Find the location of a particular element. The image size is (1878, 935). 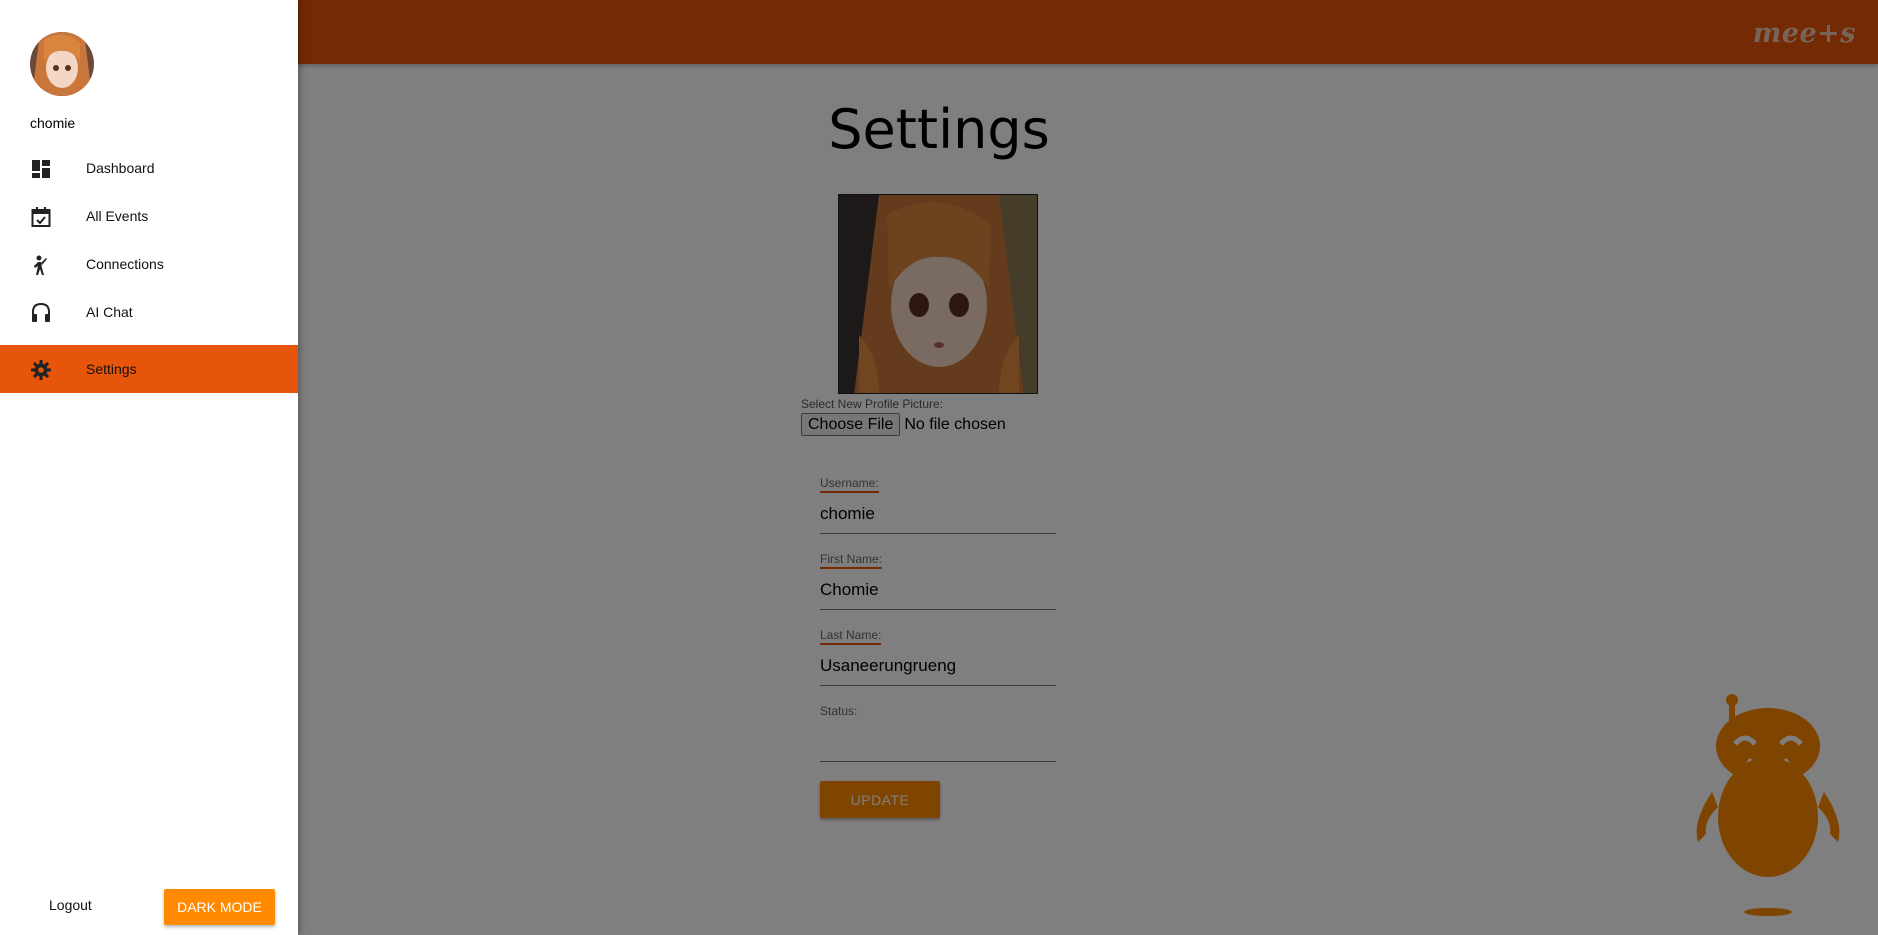

person-waving-icon is located at coordinates (41, 265).